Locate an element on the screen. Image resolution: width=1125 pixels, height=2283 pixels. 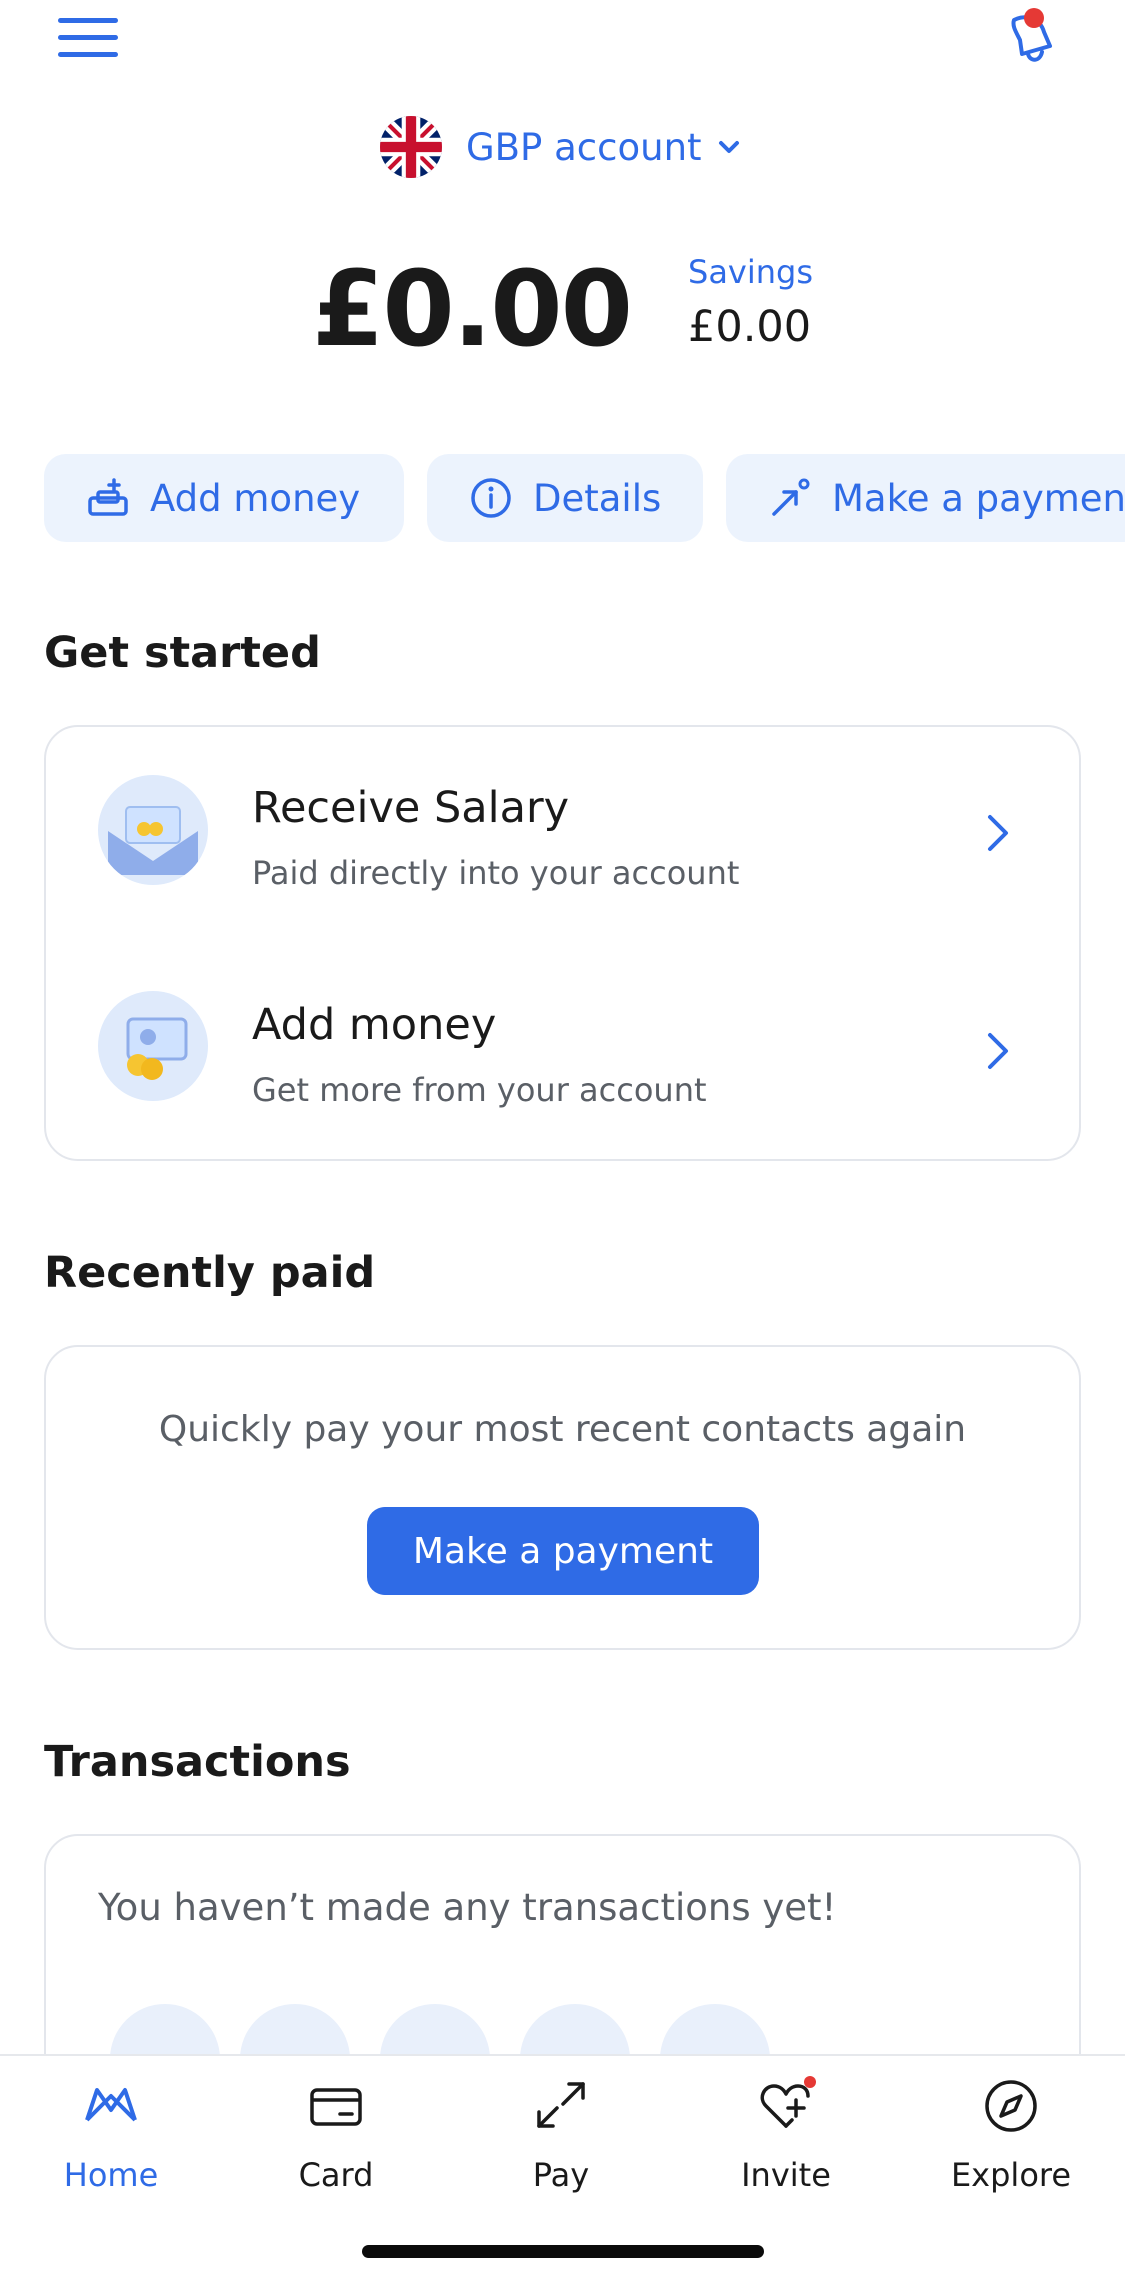
make-payment-action-button: Make a payment is located at coordinates (925, 498).